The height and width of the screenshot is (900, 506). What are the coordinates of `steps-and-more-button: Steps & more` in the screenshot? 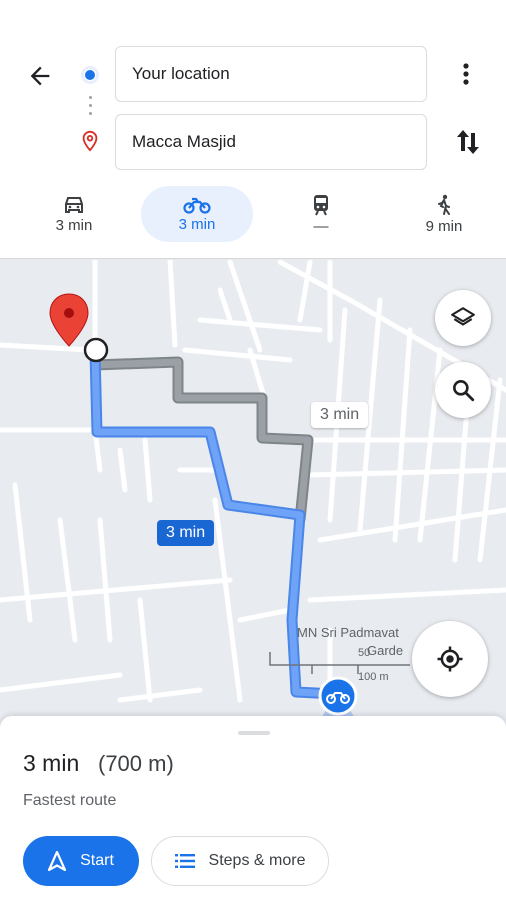 It's located at (240, 861).